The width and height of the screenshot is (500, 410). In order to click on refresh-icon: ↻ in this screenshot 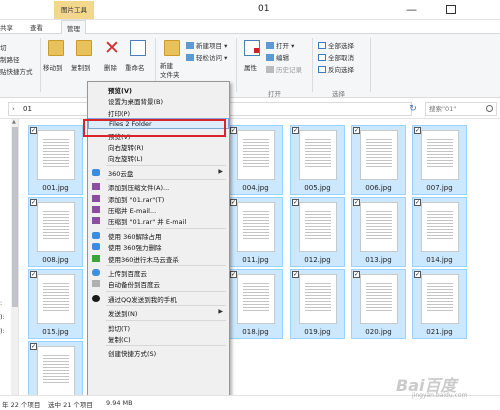, I will do `click(413, 109)`.